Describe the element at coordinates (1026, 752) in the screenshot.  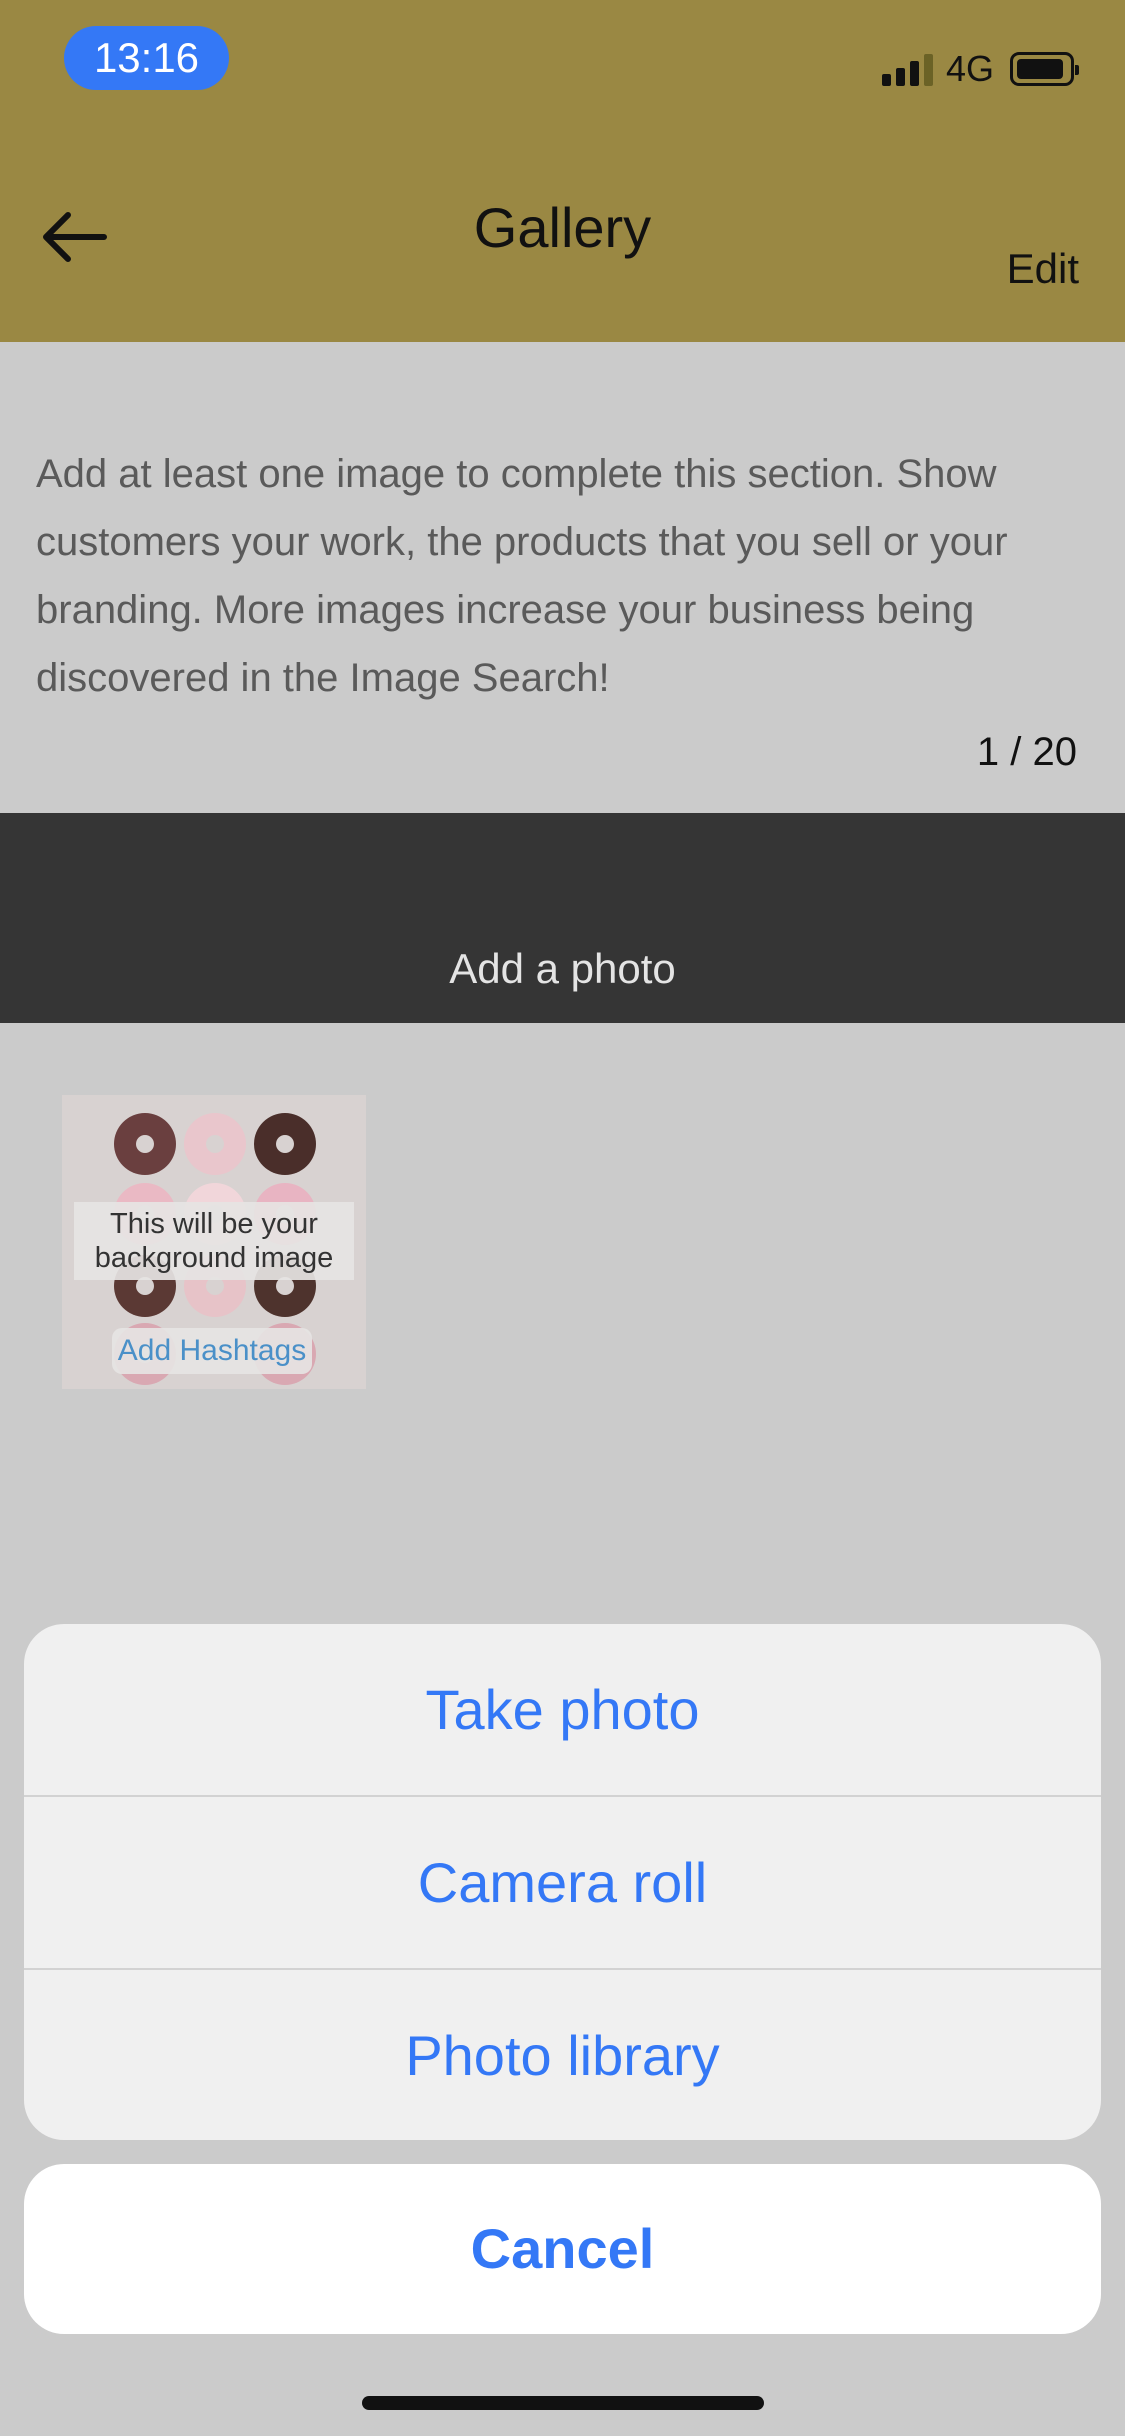
I see `image-counter: 1 / 20` at that location.